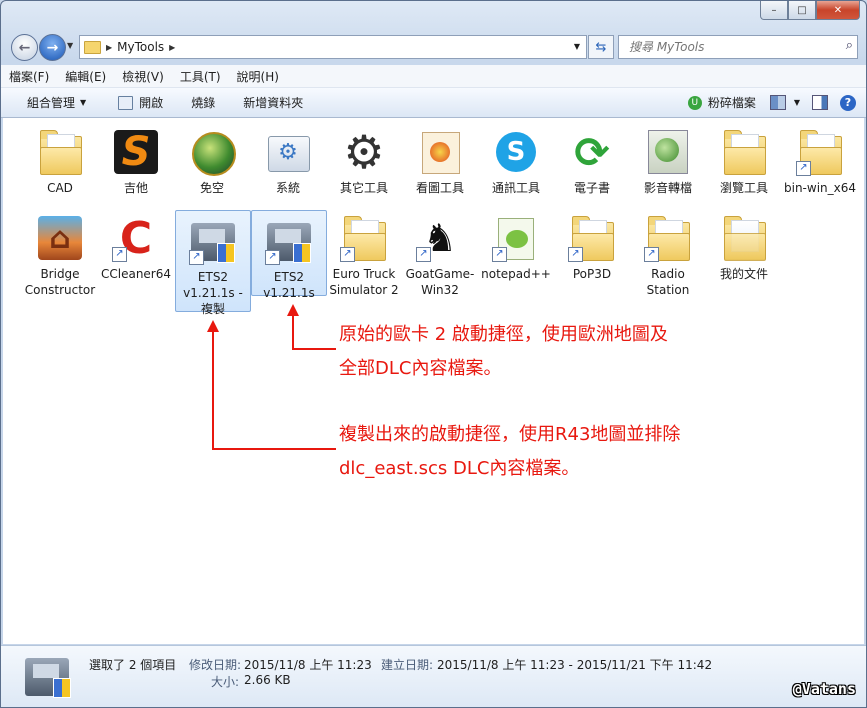  Describe the element at coordinates (802, 10) in the screenshot. I see `maximize-button: □` at that location.